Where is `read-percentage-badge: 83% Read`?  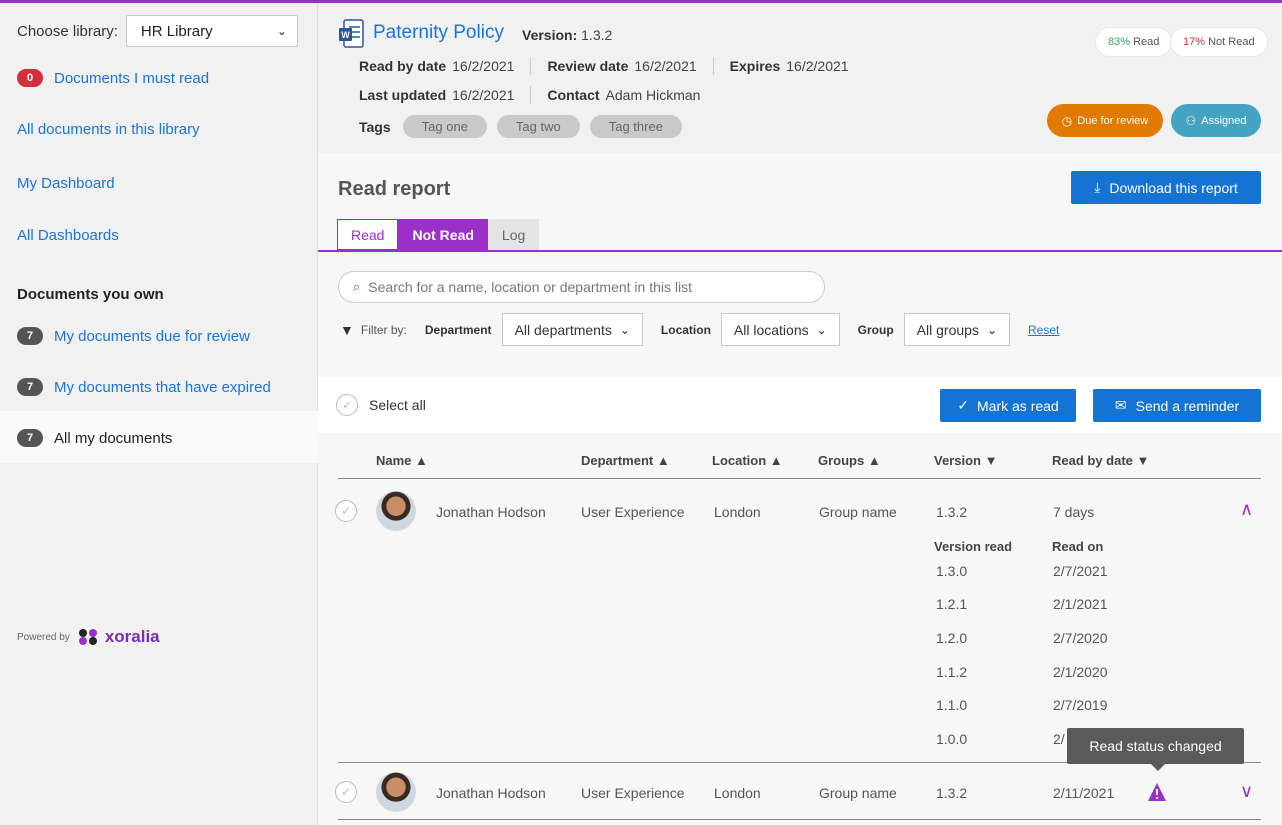 read-percentage-badge: 83% Read is located at coordinates (1134, 42).